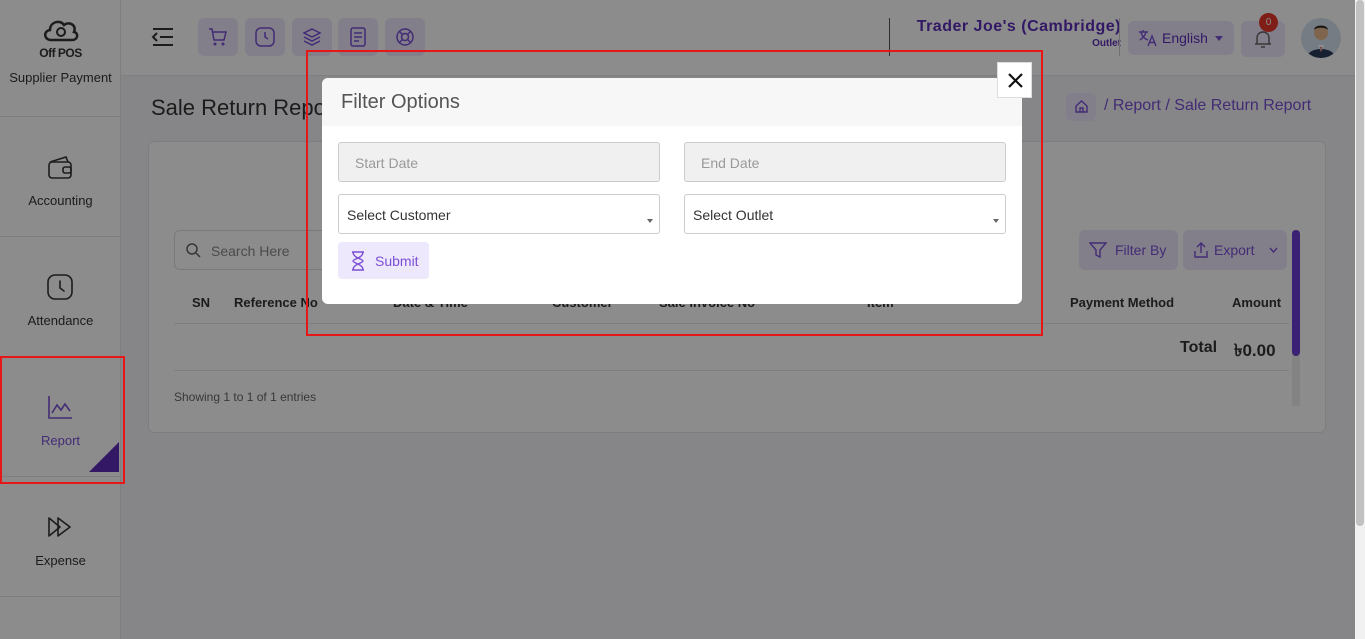  What do you see at coordinates (62, 420) in the screenshot?
I see `highlight-box-report` at bounding box center [62, 420].